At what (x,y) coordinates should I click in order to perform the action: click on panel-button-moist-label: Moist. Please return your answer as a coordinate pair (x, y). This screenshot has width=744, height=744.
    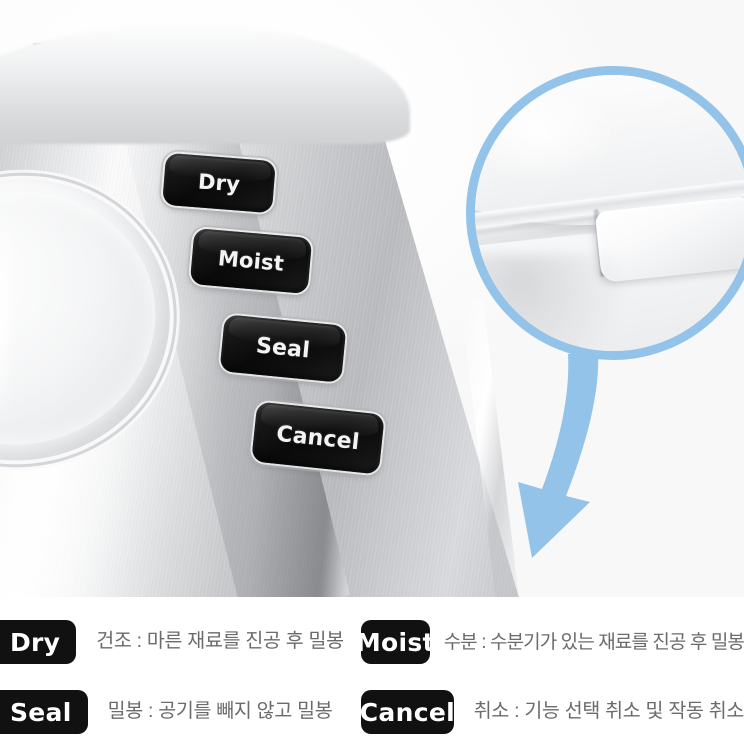
    Looking at the image, I should click on (251, 261).